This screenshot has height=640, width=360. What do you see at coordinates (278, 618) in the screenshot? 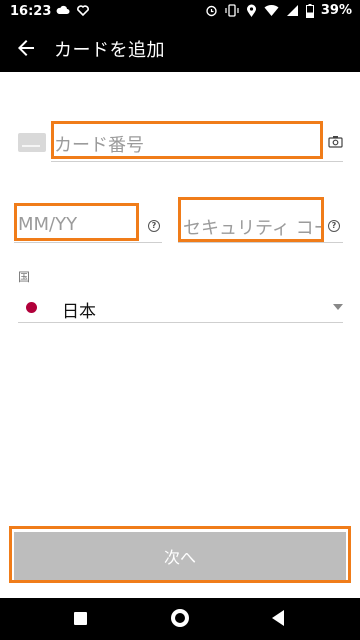
I see `nav-back-icon` at bounding box center [278, 618].